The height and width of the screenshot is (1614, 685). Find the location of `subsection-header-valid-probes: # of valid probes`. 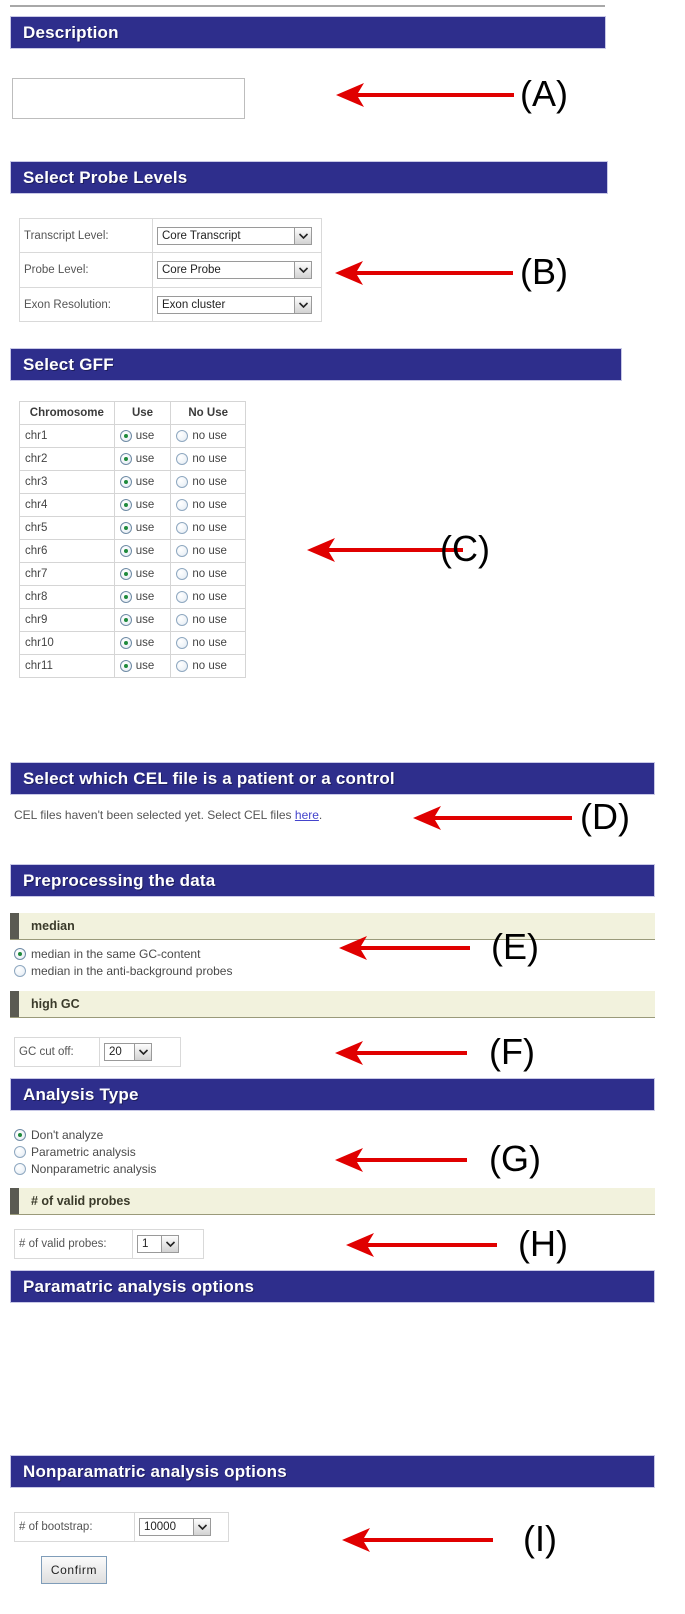

subsection-header-valid-probes: # of valid probes is located at coordinates (332, 1201).